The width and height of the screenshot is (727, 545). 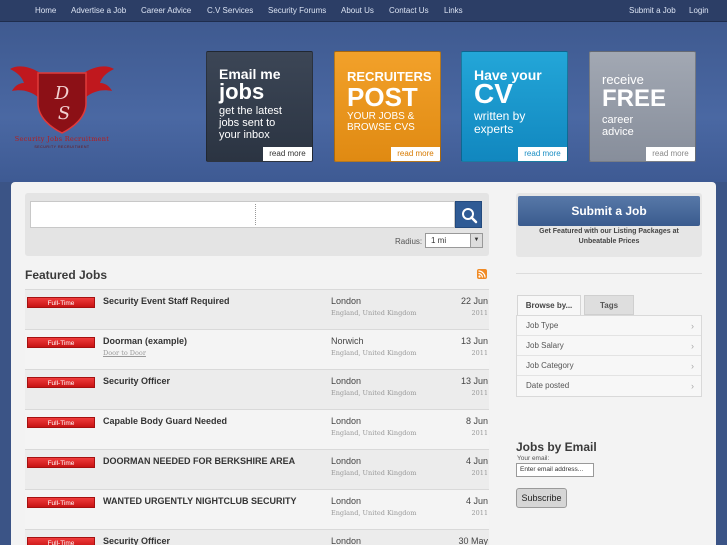 What do you see at coordinates (98, 10) in the screenshot?
I see `nav-advertise-link: Advertise a Job` at bounding box center [98, 10].